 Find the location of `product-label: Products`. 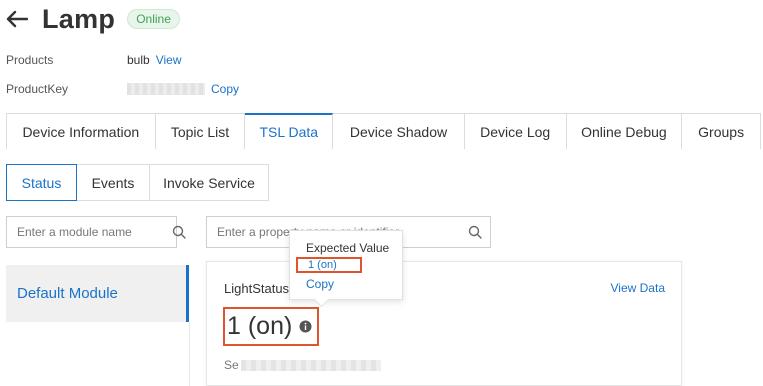

product-label: Products is located at coordinates (30, 60).